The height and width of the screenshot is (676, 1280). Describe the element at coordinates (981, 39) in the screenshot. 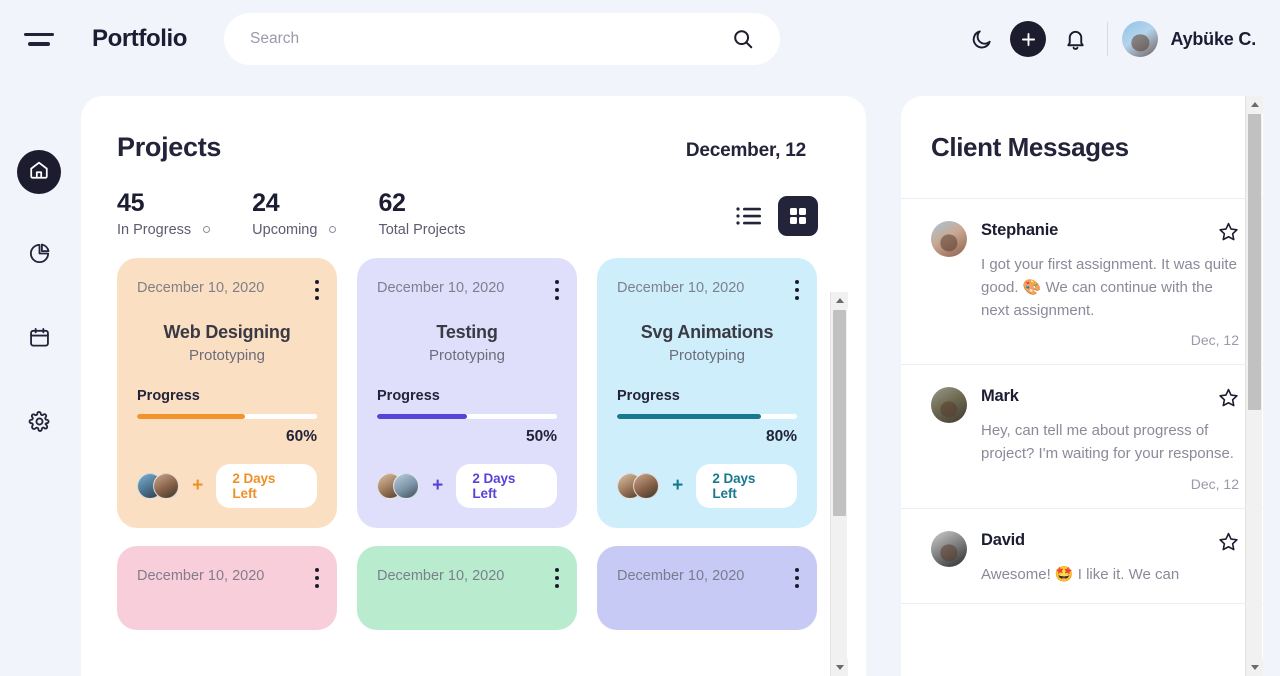

I see `moon-icon` at that location.